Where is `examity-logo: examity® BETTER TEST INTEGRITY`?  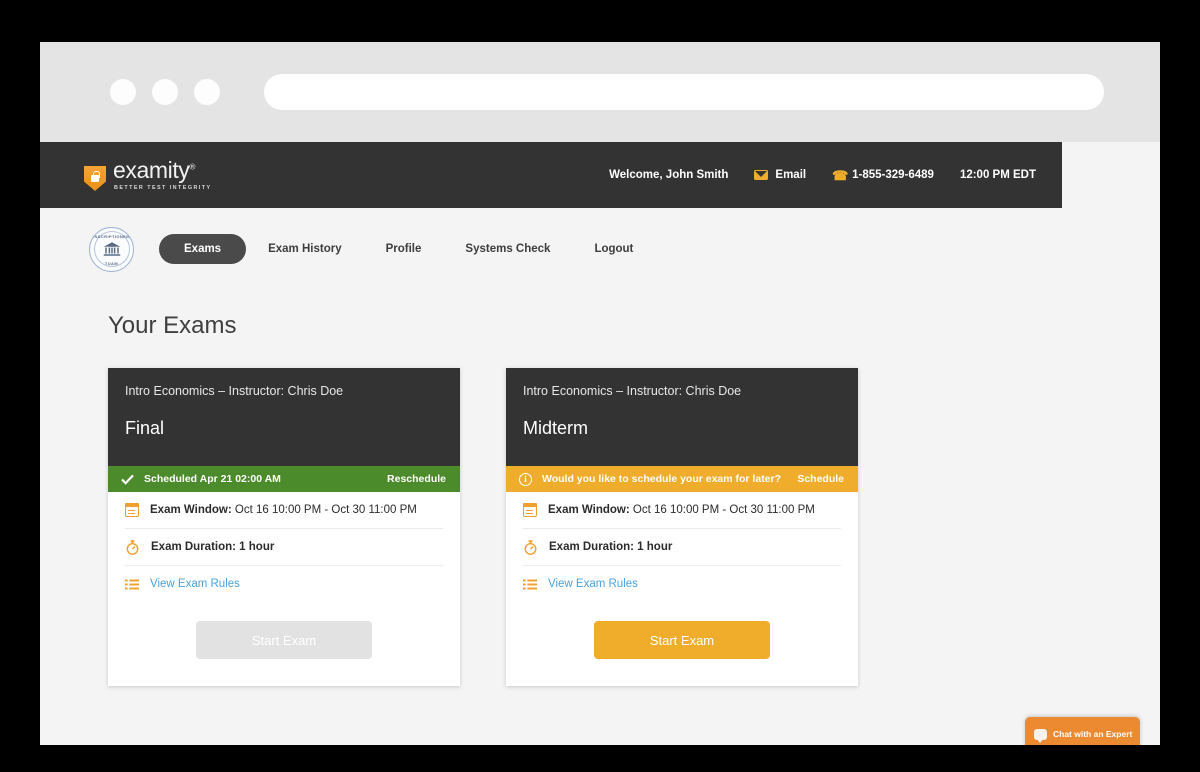 examity-logo: examity® BETTER TEST INTEGRITY is located at coordinates (148, 175).